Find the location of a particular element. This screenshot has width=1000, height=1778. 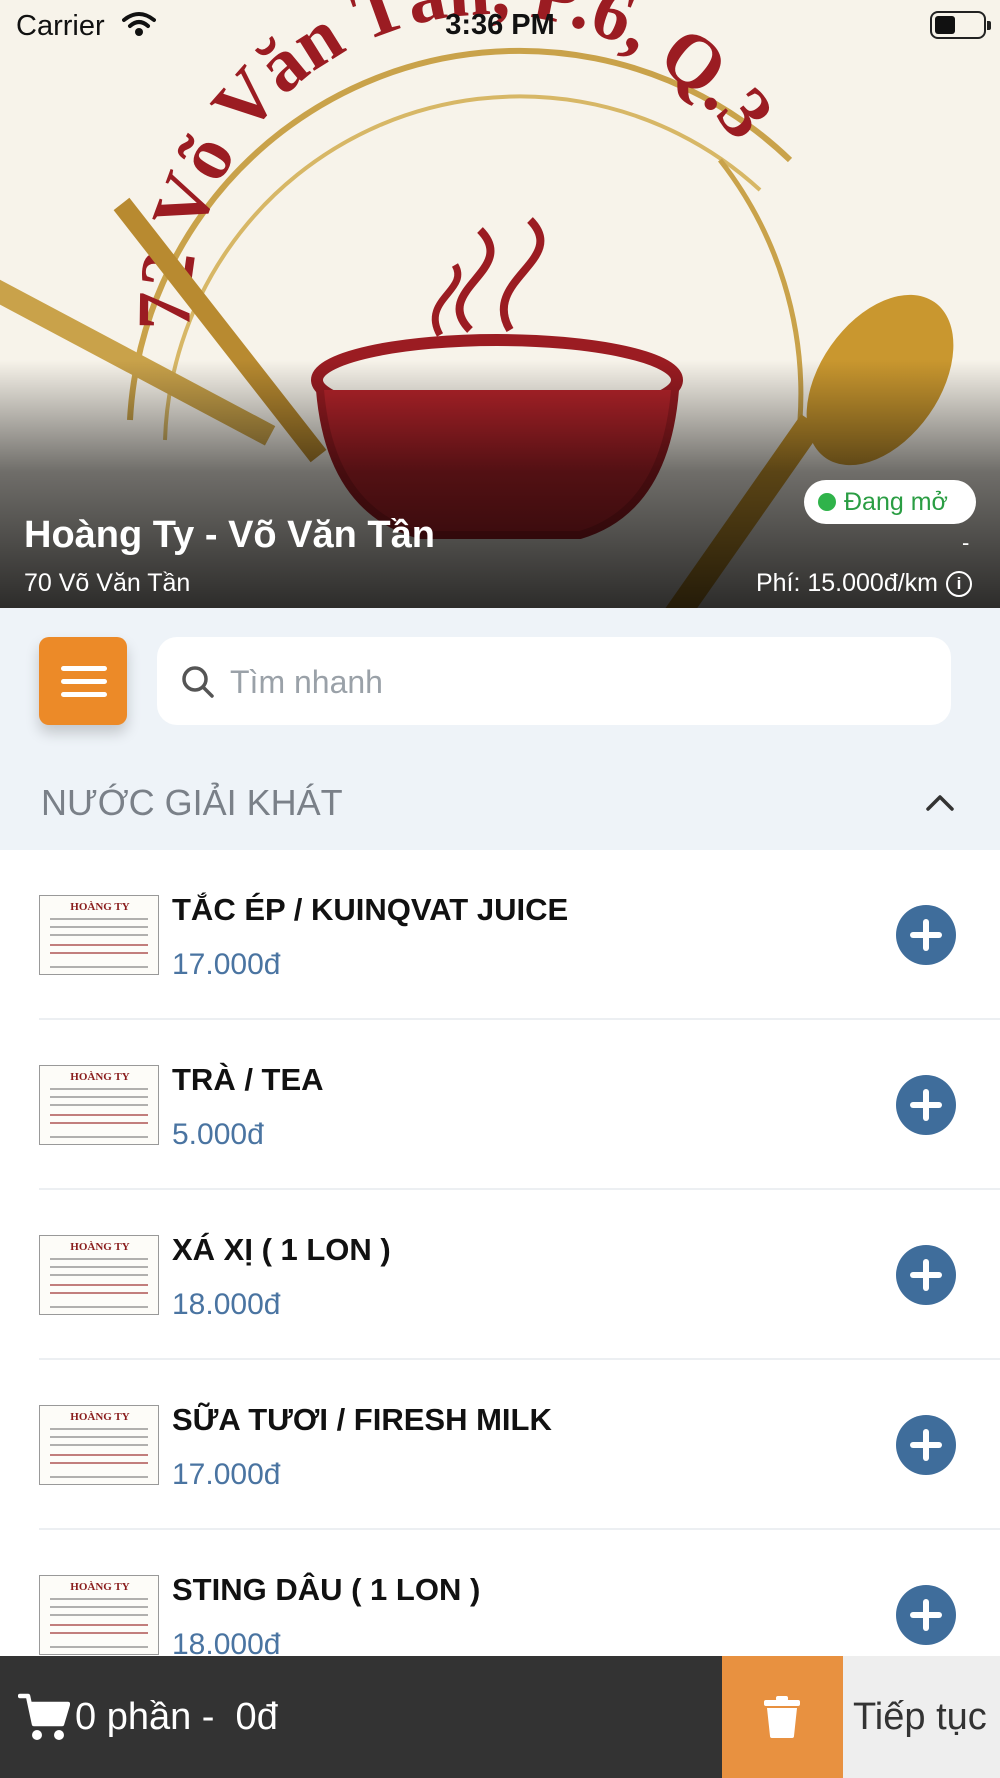

search-icon is located at coordinates (198, 682).